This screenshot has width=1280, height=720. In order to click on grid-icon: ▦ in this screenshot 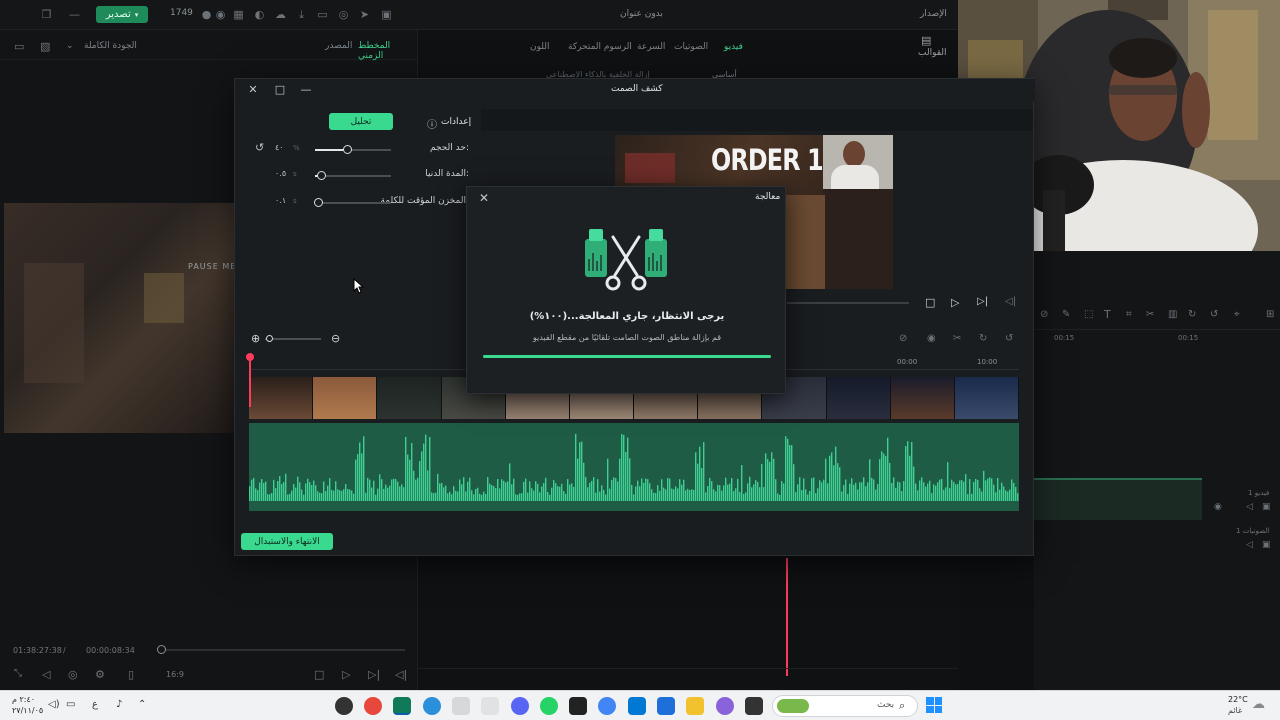, I will do `click(238, 14)`.